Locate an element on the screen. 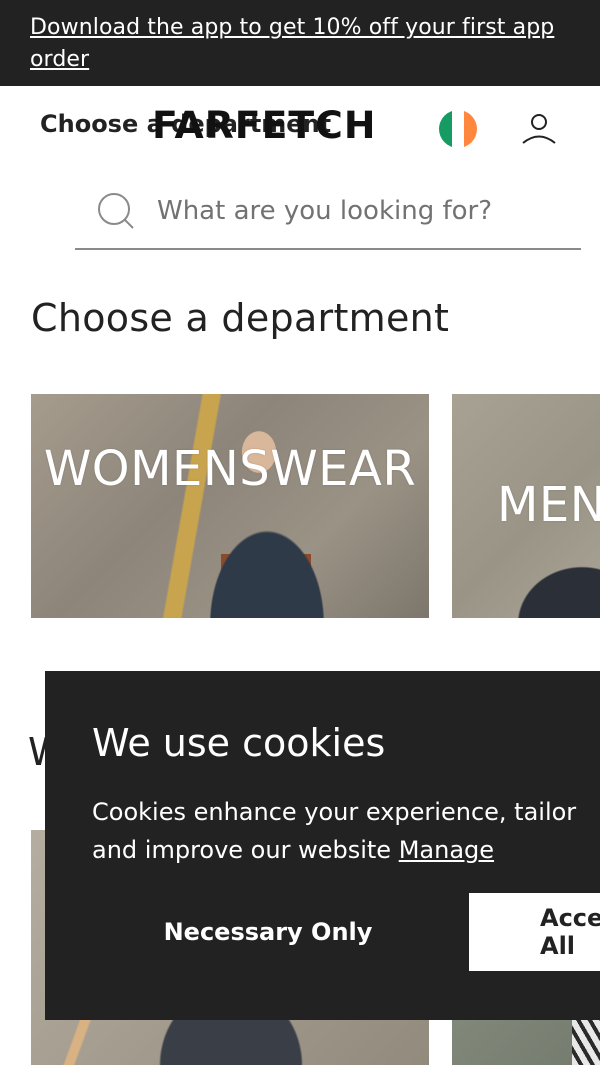 The height and width of the screenshot is (1065, 600). department-label: MENSWEAR is located at coordinates (548, 505).